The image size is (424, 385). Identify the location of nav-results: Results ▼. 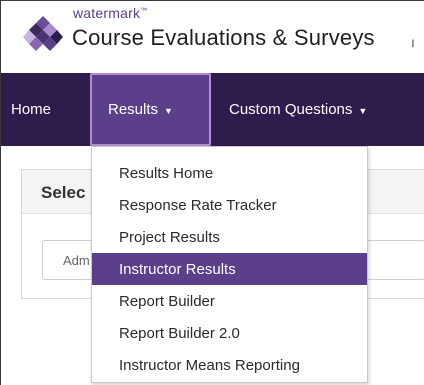
(150, 109).